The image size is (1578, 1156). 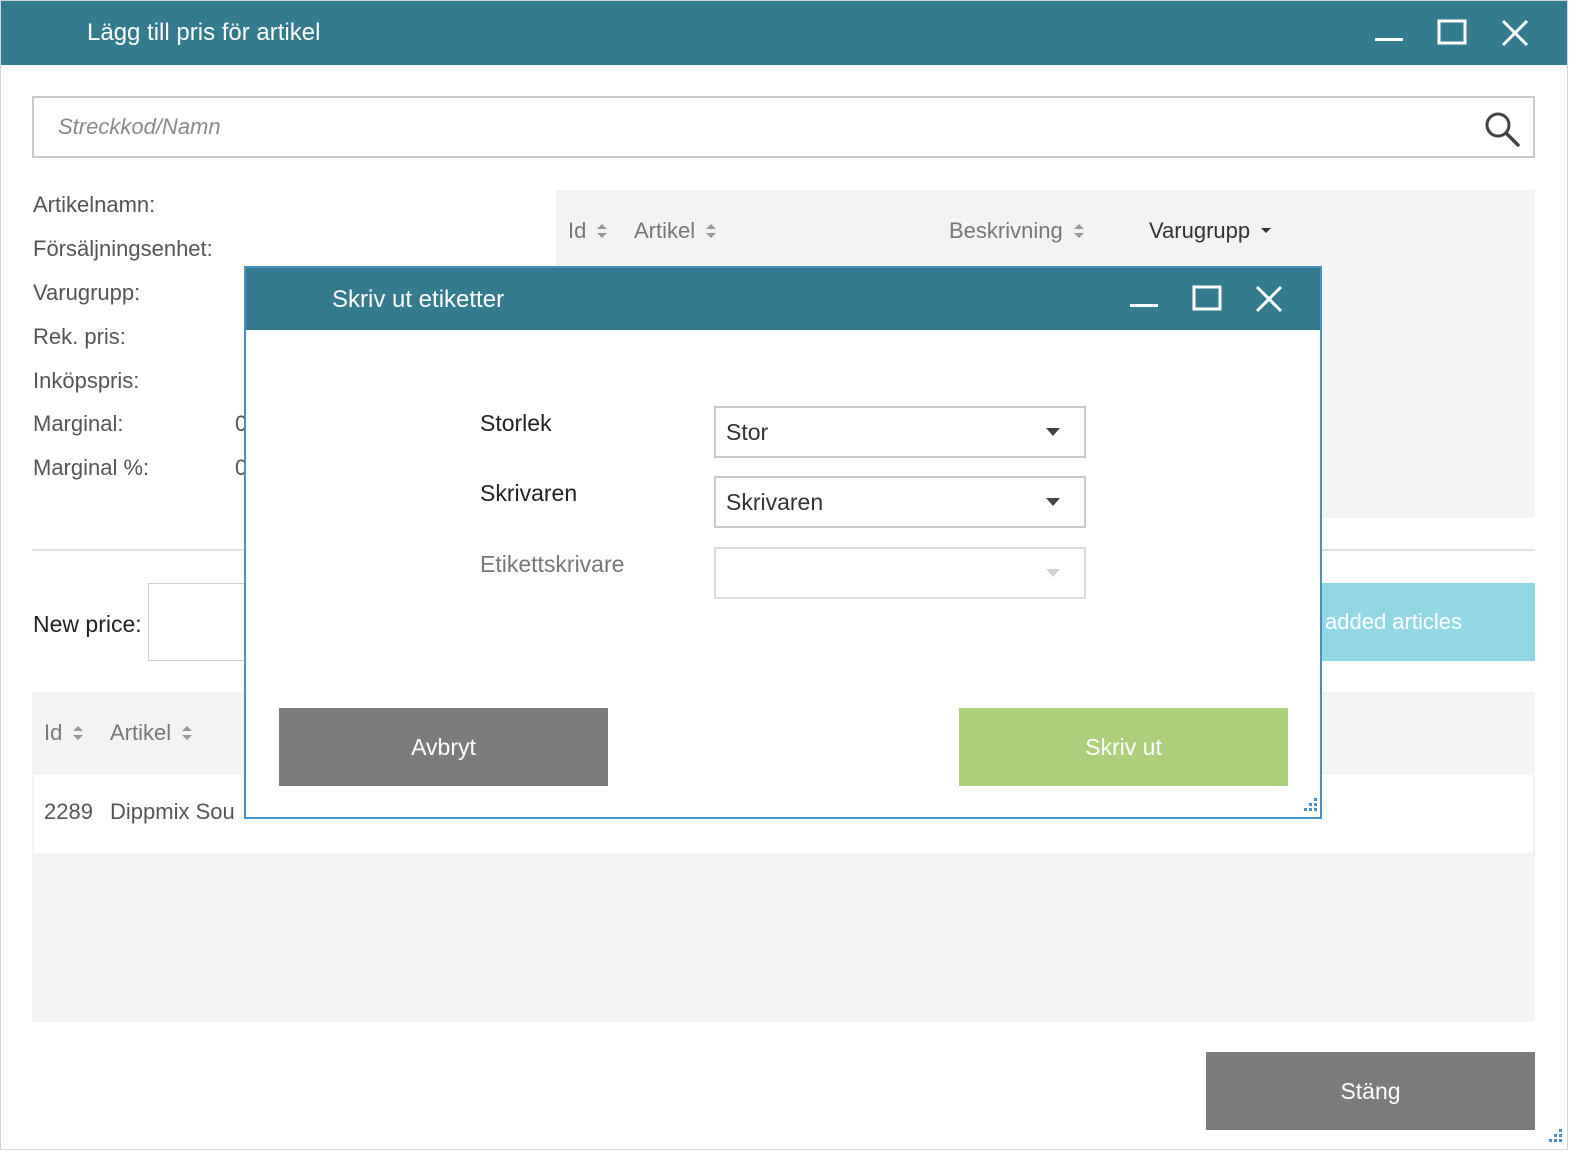 What do you see at coordinates (784, 33) in the screenshot?
I see `main-titlebar: Lägg till pris för artikel` at bounding box center [784, 33].